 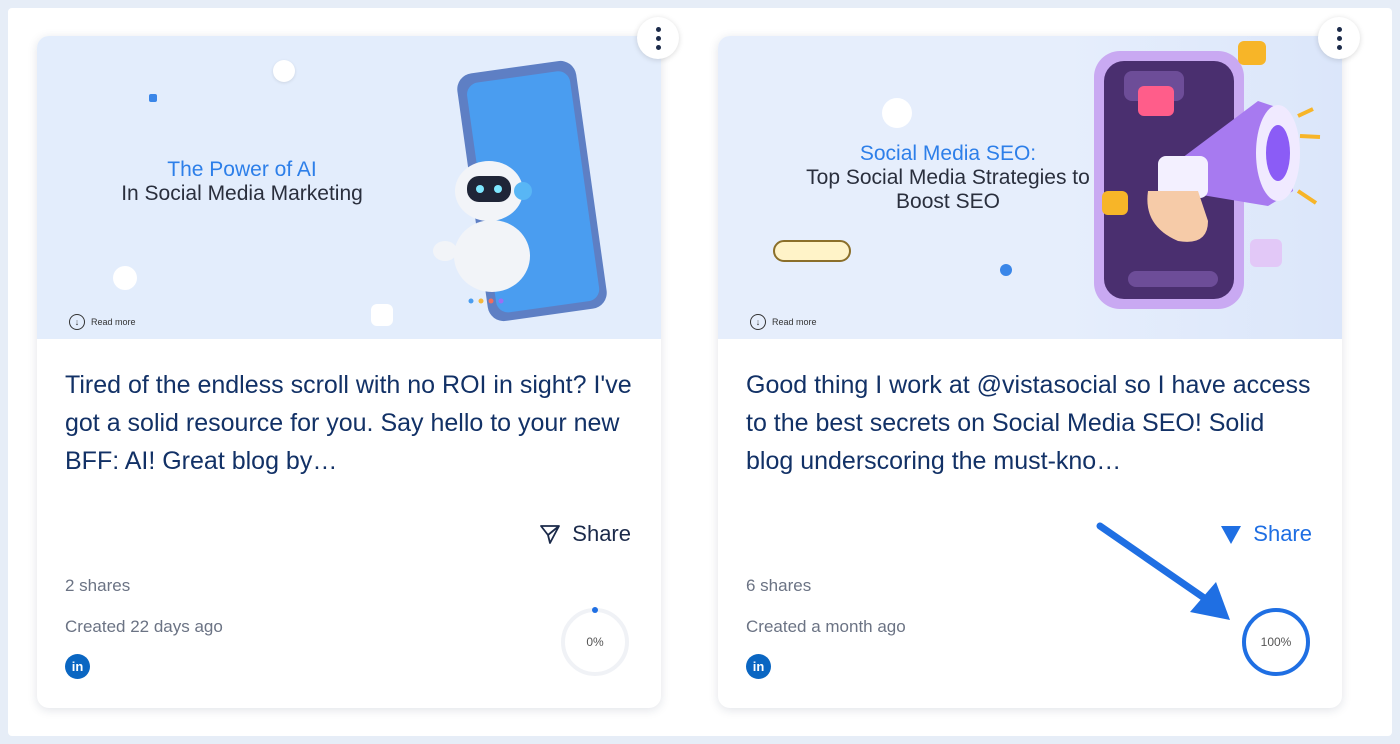 What do you see at coordinates (826, 626) in the screenshot?
I see `created-date: Created a month ago` at bounding box center [826, 626].